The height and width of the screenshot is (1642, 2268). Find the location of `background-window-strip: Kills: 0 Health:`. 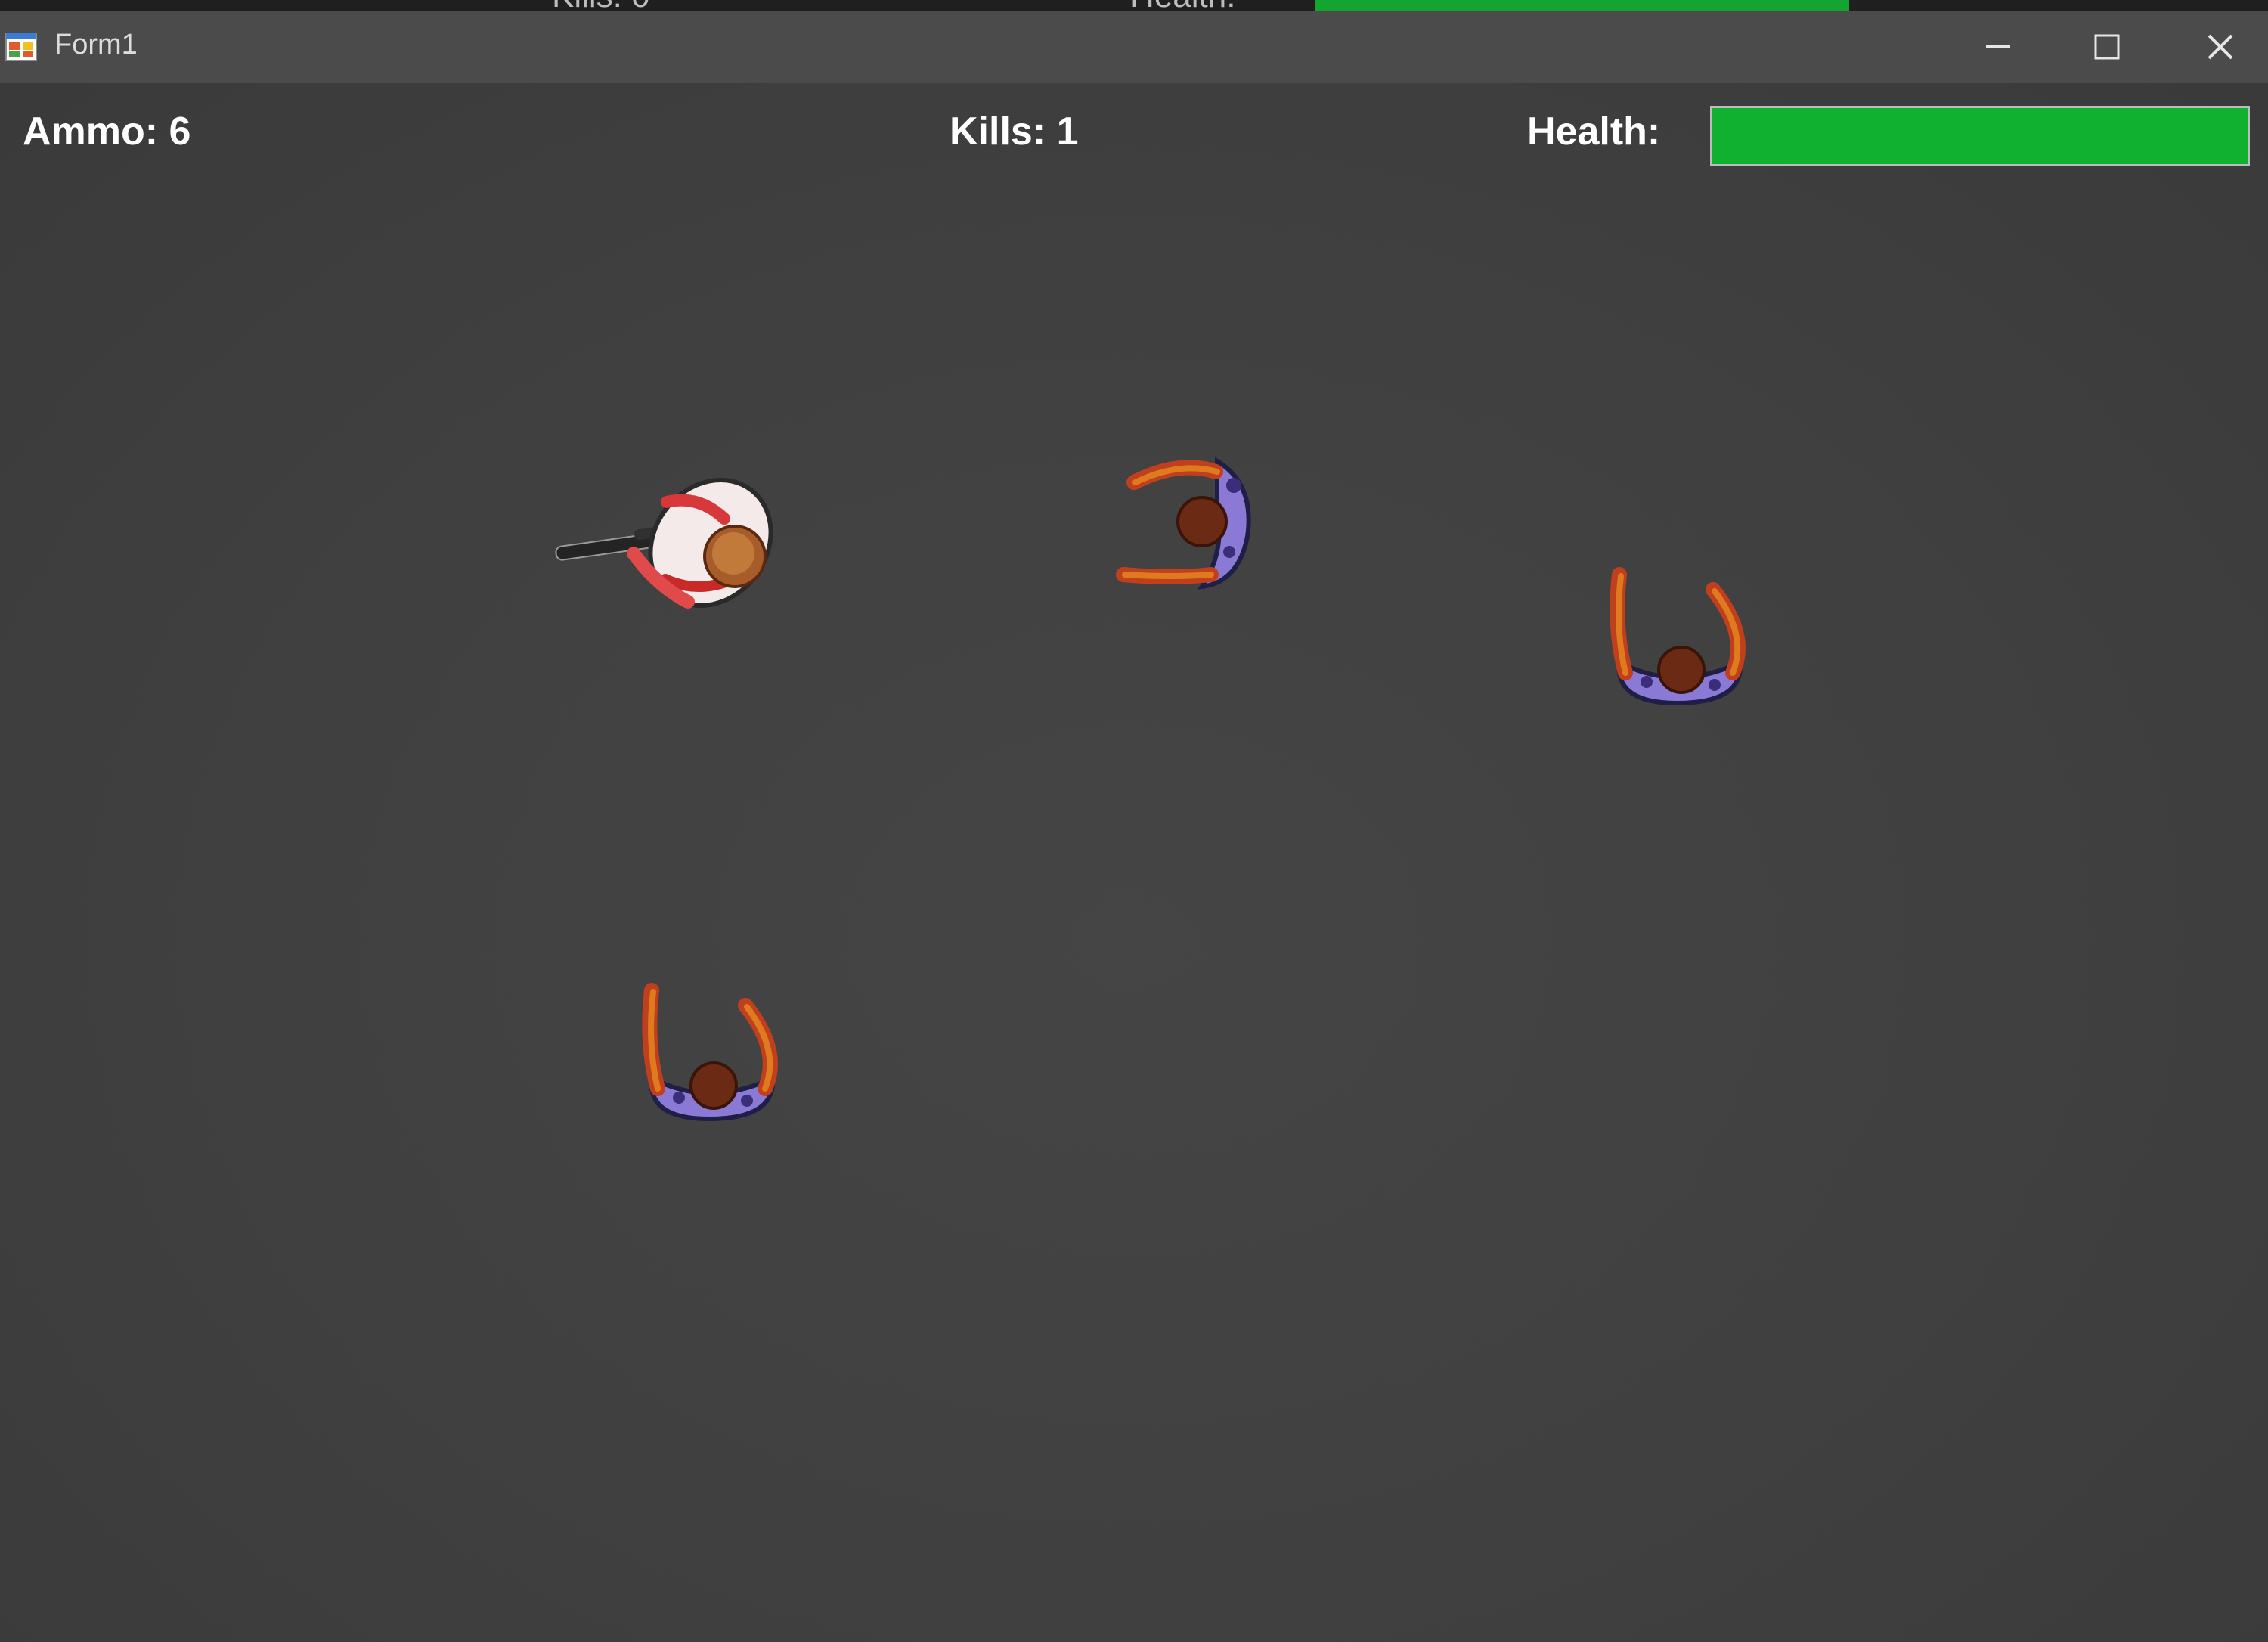

background-window-strip: Kills: 0 Health: is located at coordinates (1134, 5).